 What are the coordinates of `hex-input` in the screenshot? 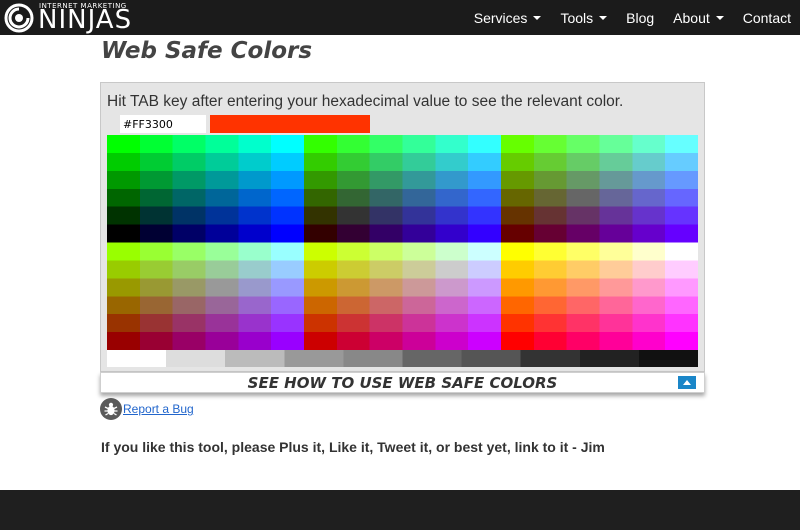 It's located at (163, 124).